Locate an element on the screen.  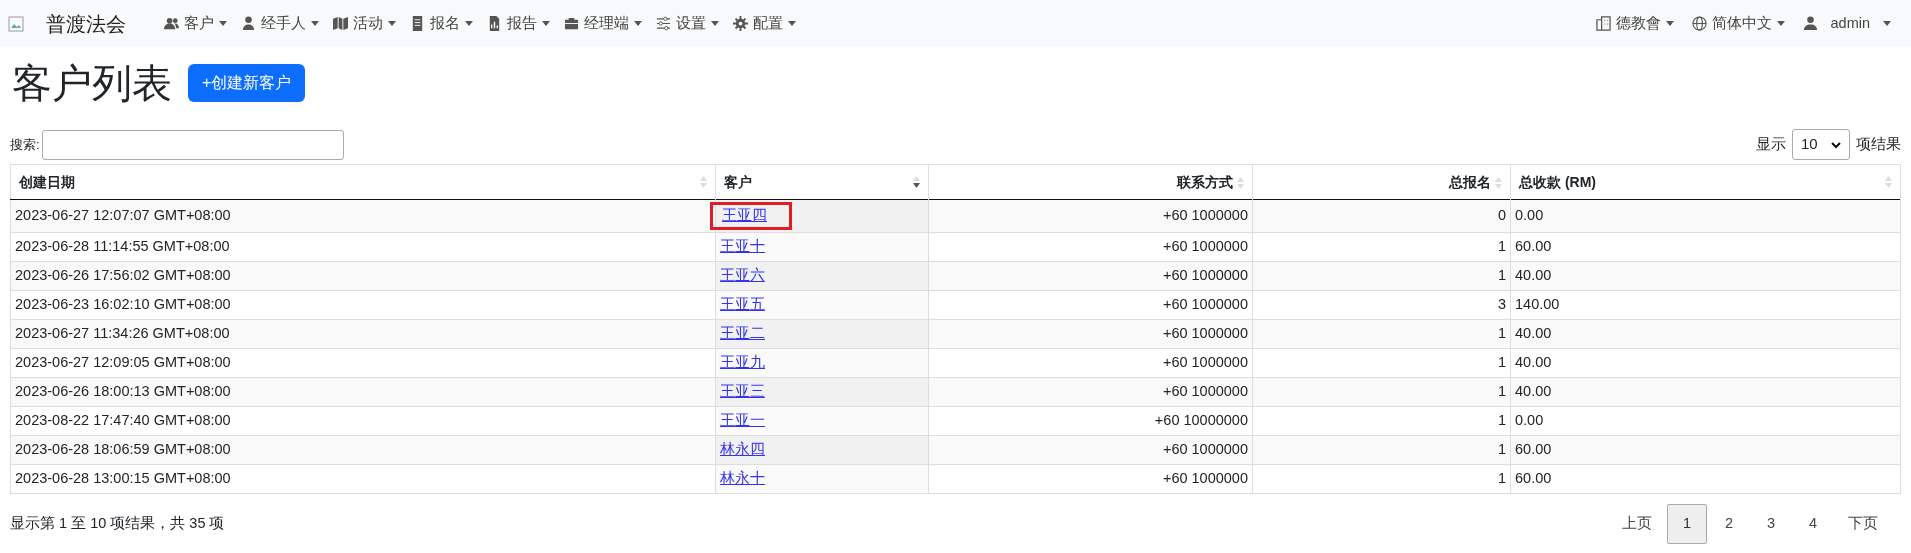
nav-menu-item: 报告 is located at coordinates (518, 23).